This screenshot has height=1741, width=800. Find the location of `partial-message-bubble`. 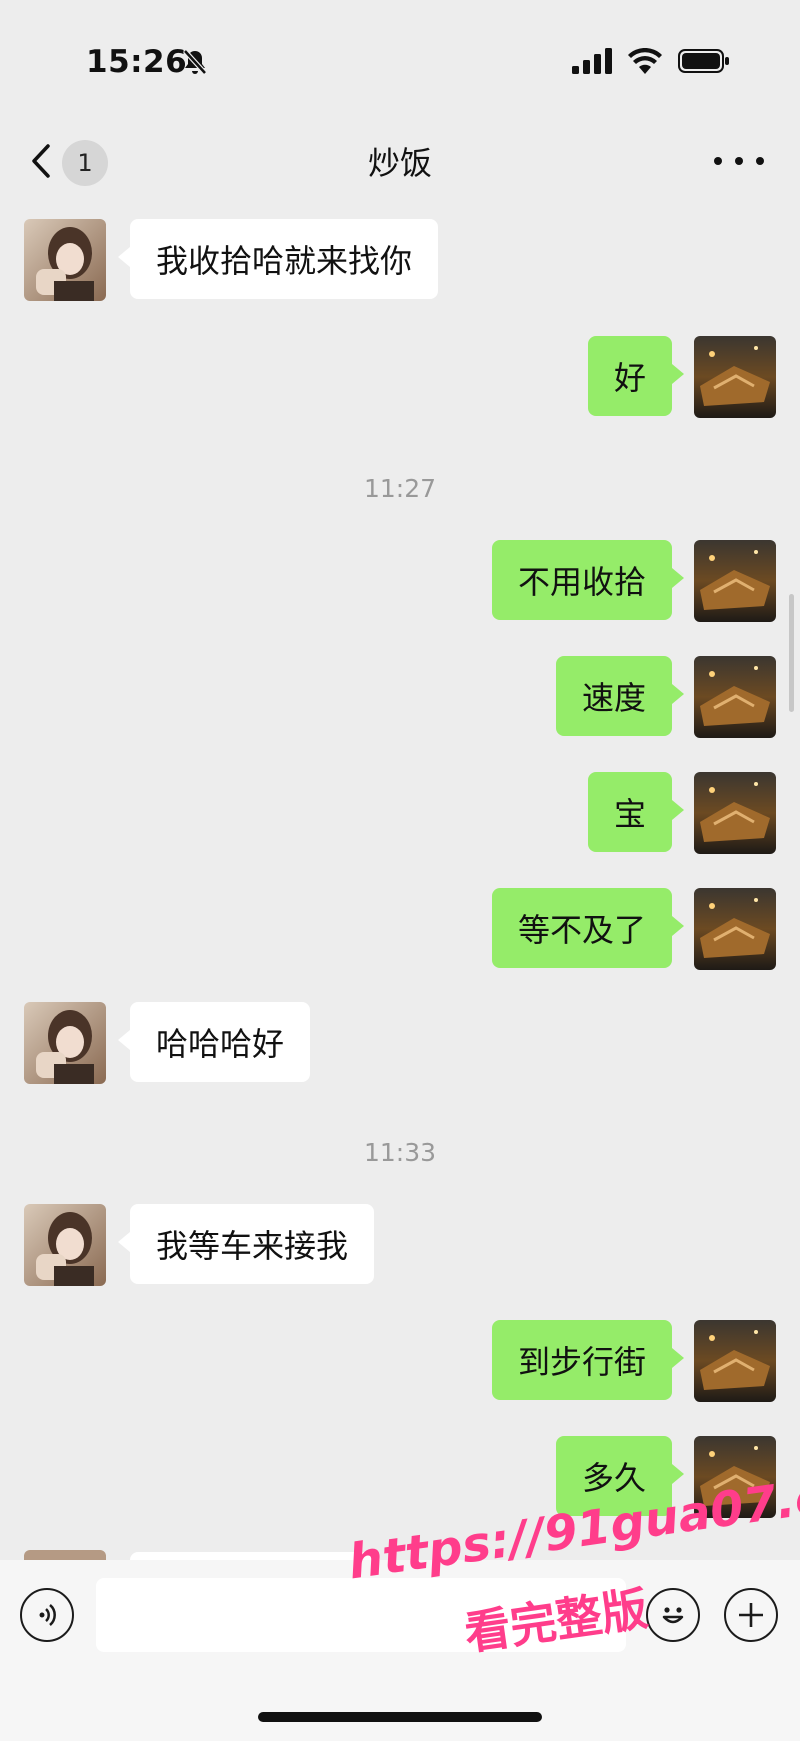

partial-message-bubble is located at coordinates (255, 1556).